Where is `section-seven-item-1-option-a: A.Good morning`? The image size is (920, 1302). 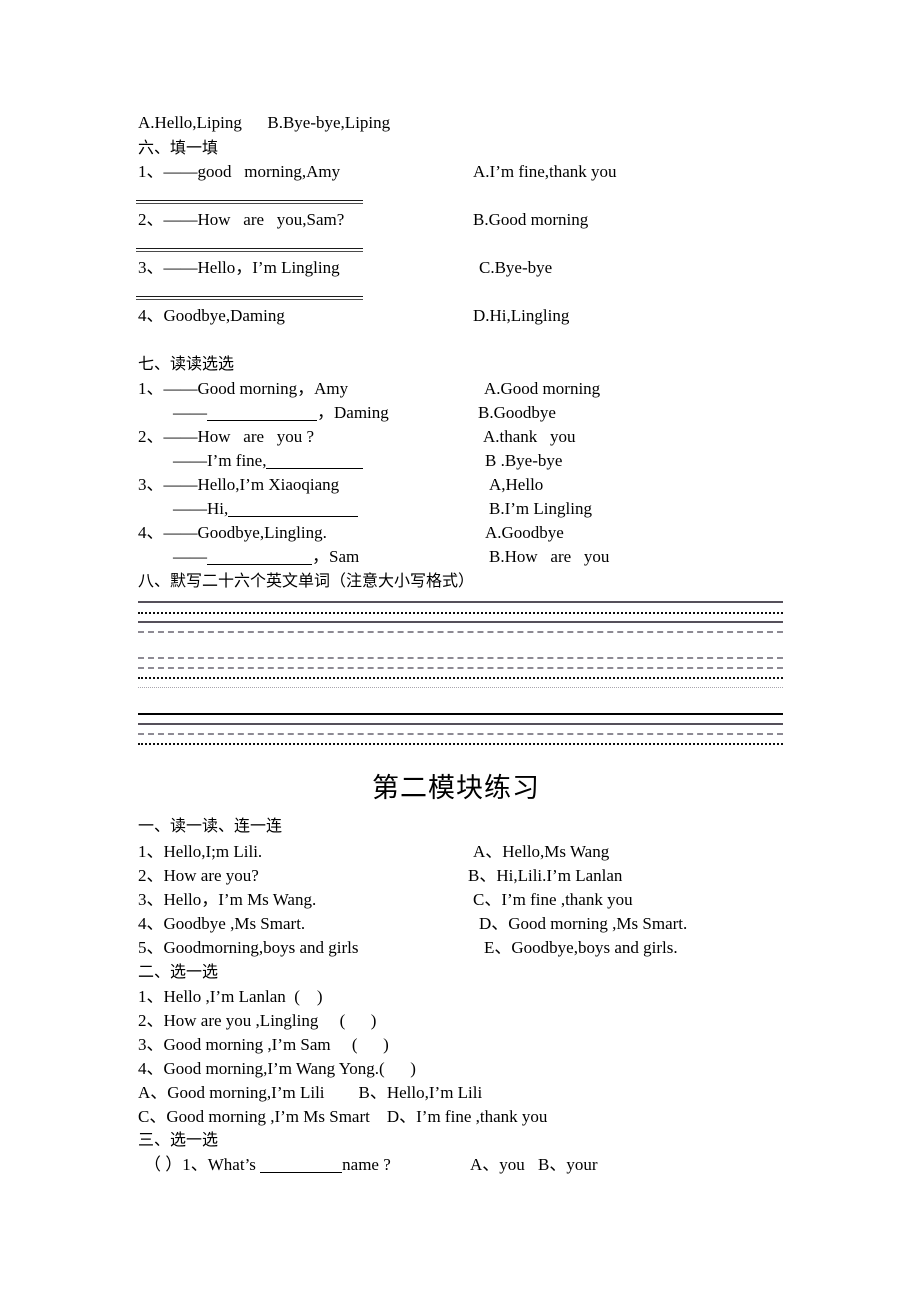 section-seven-item-1-option-a: A.Good morning is located at coordinates (542, 388).